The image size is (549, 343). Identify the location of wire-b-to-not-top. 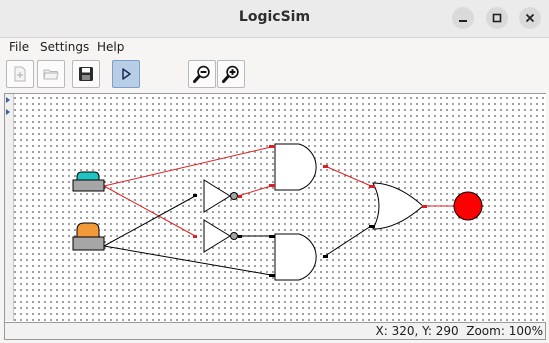
(150, 220).